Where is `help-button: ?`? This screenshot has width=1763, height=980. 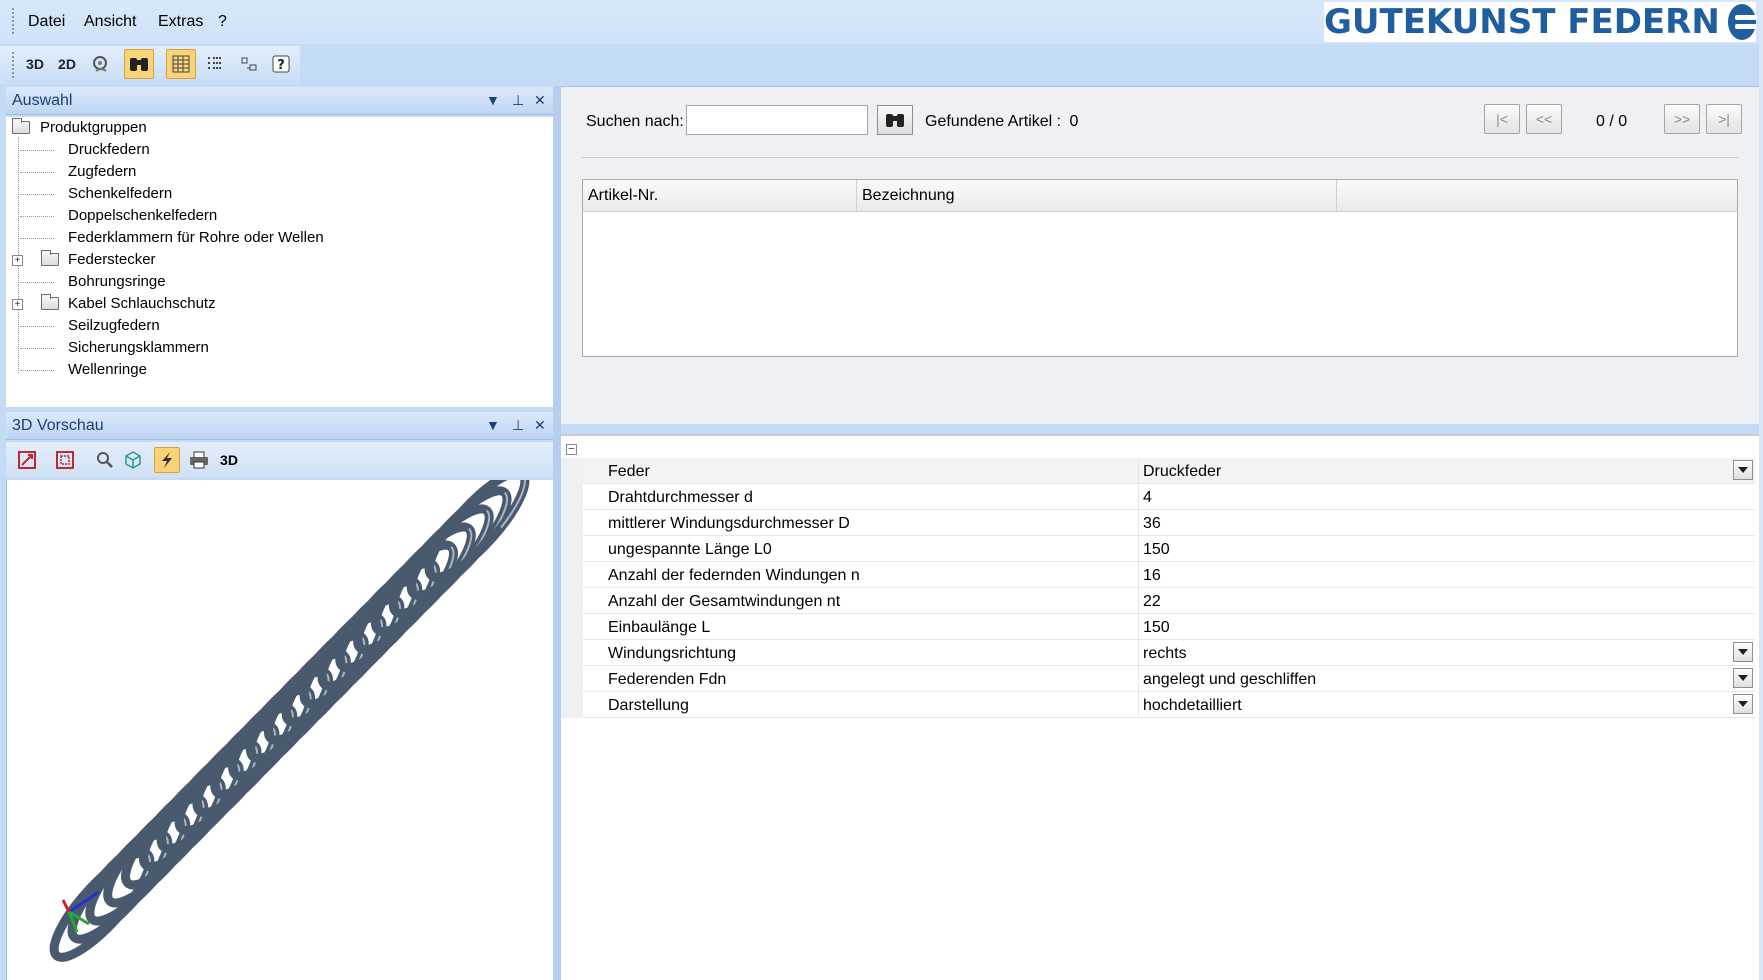
help-button: ? is located at coordinates (281, 64).